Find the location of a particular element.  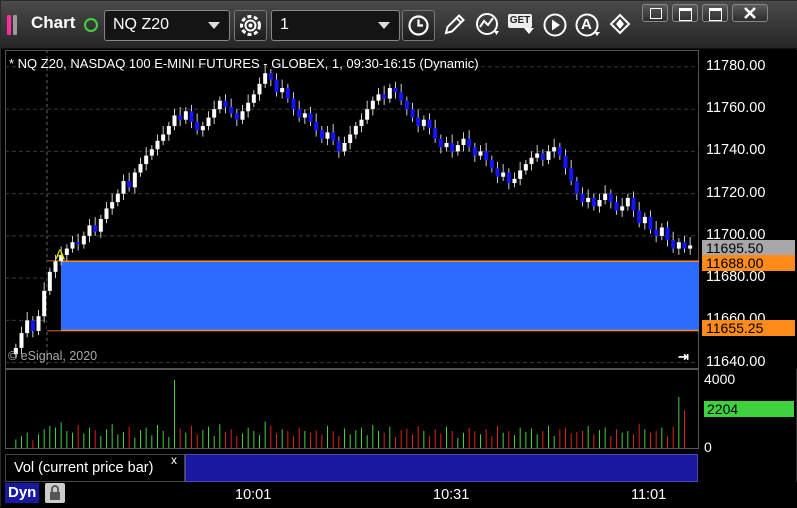

get-data-icon: GET is located at coordinates (522, 24).